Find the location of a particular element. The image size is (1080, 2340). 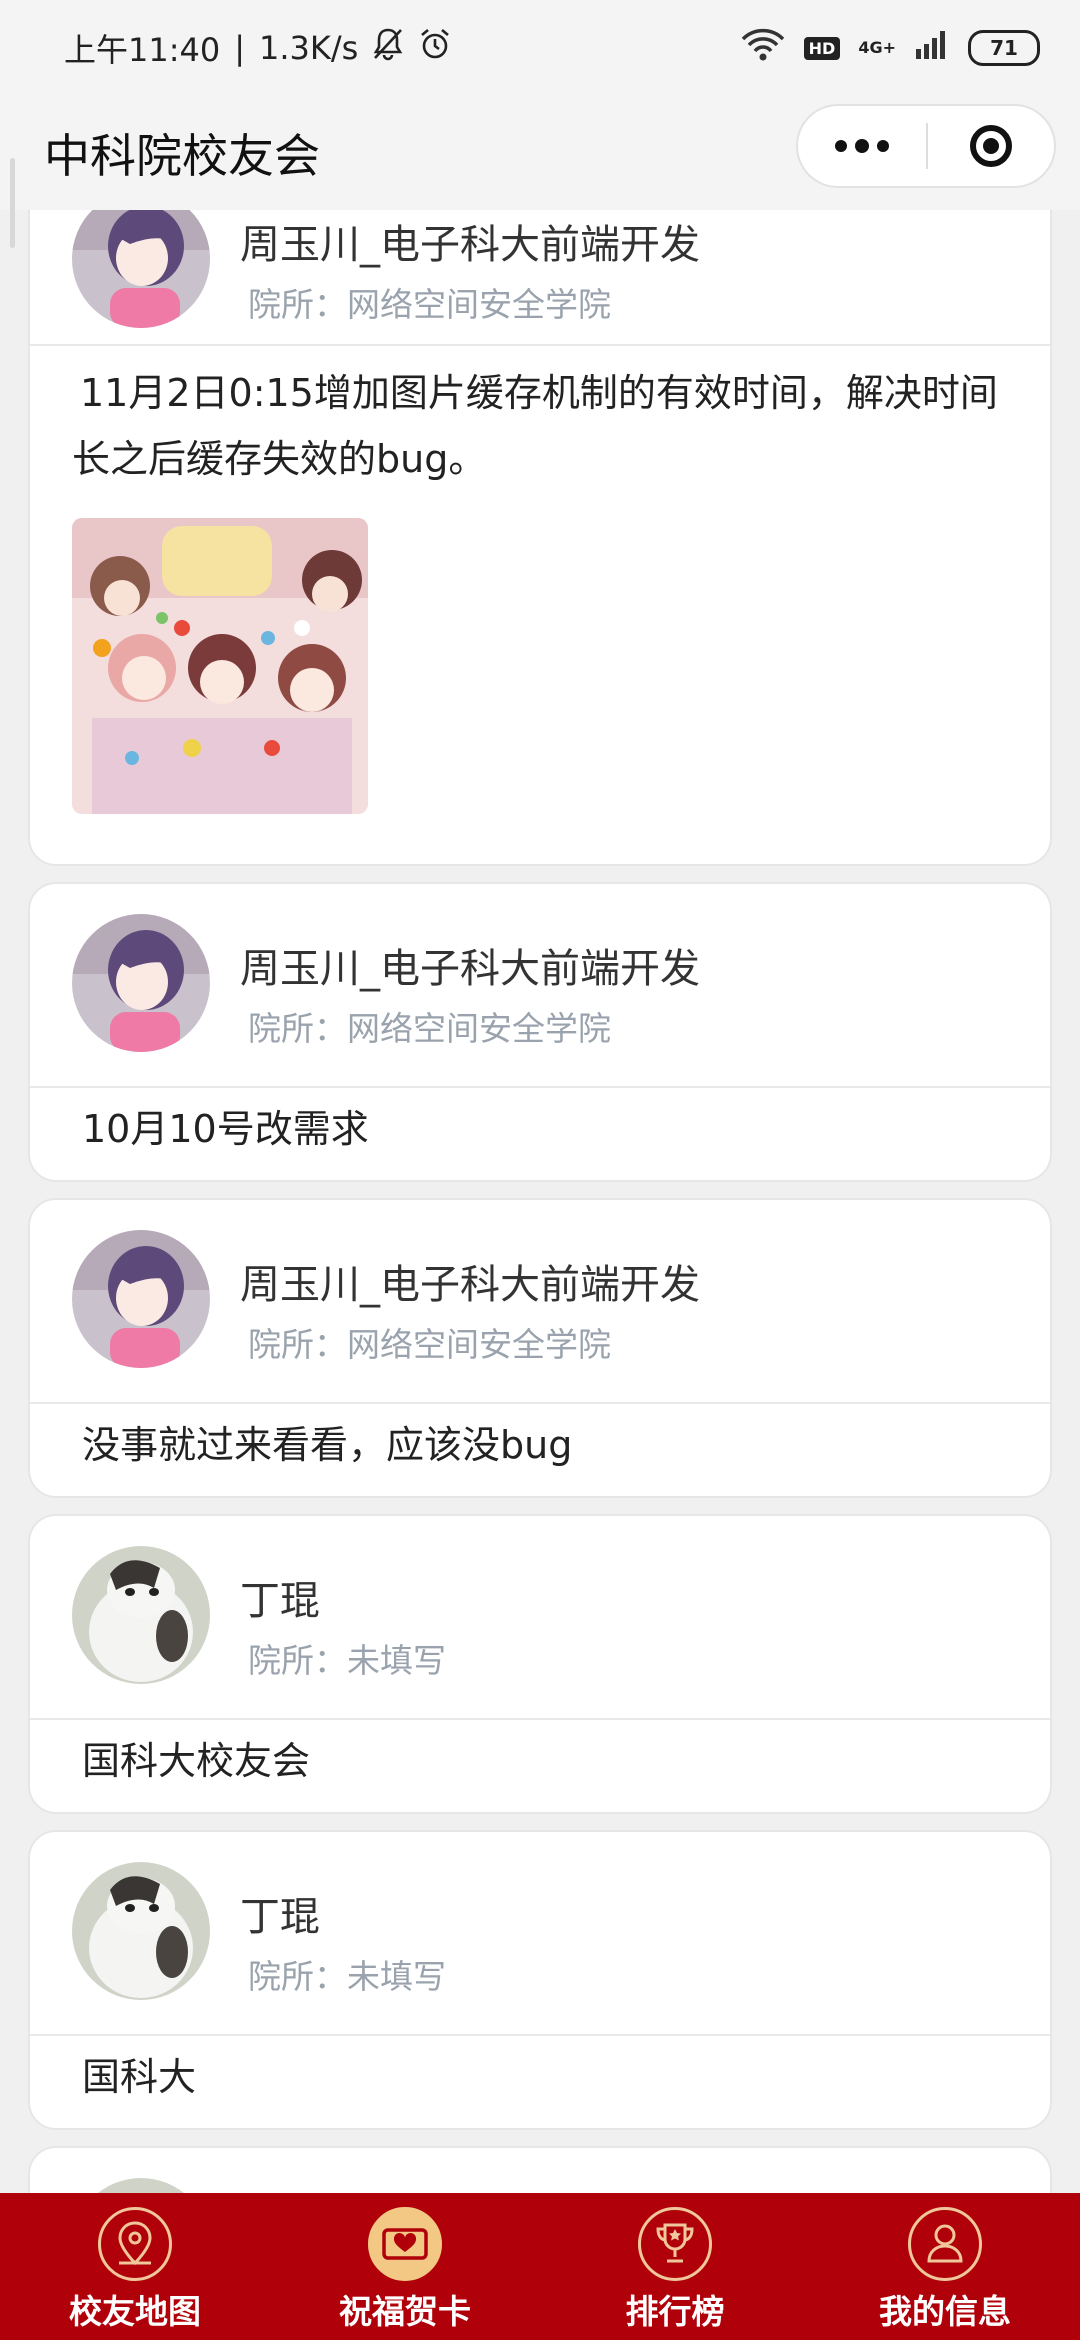

greeting-card-icon is located at coordinates (405, 2244).